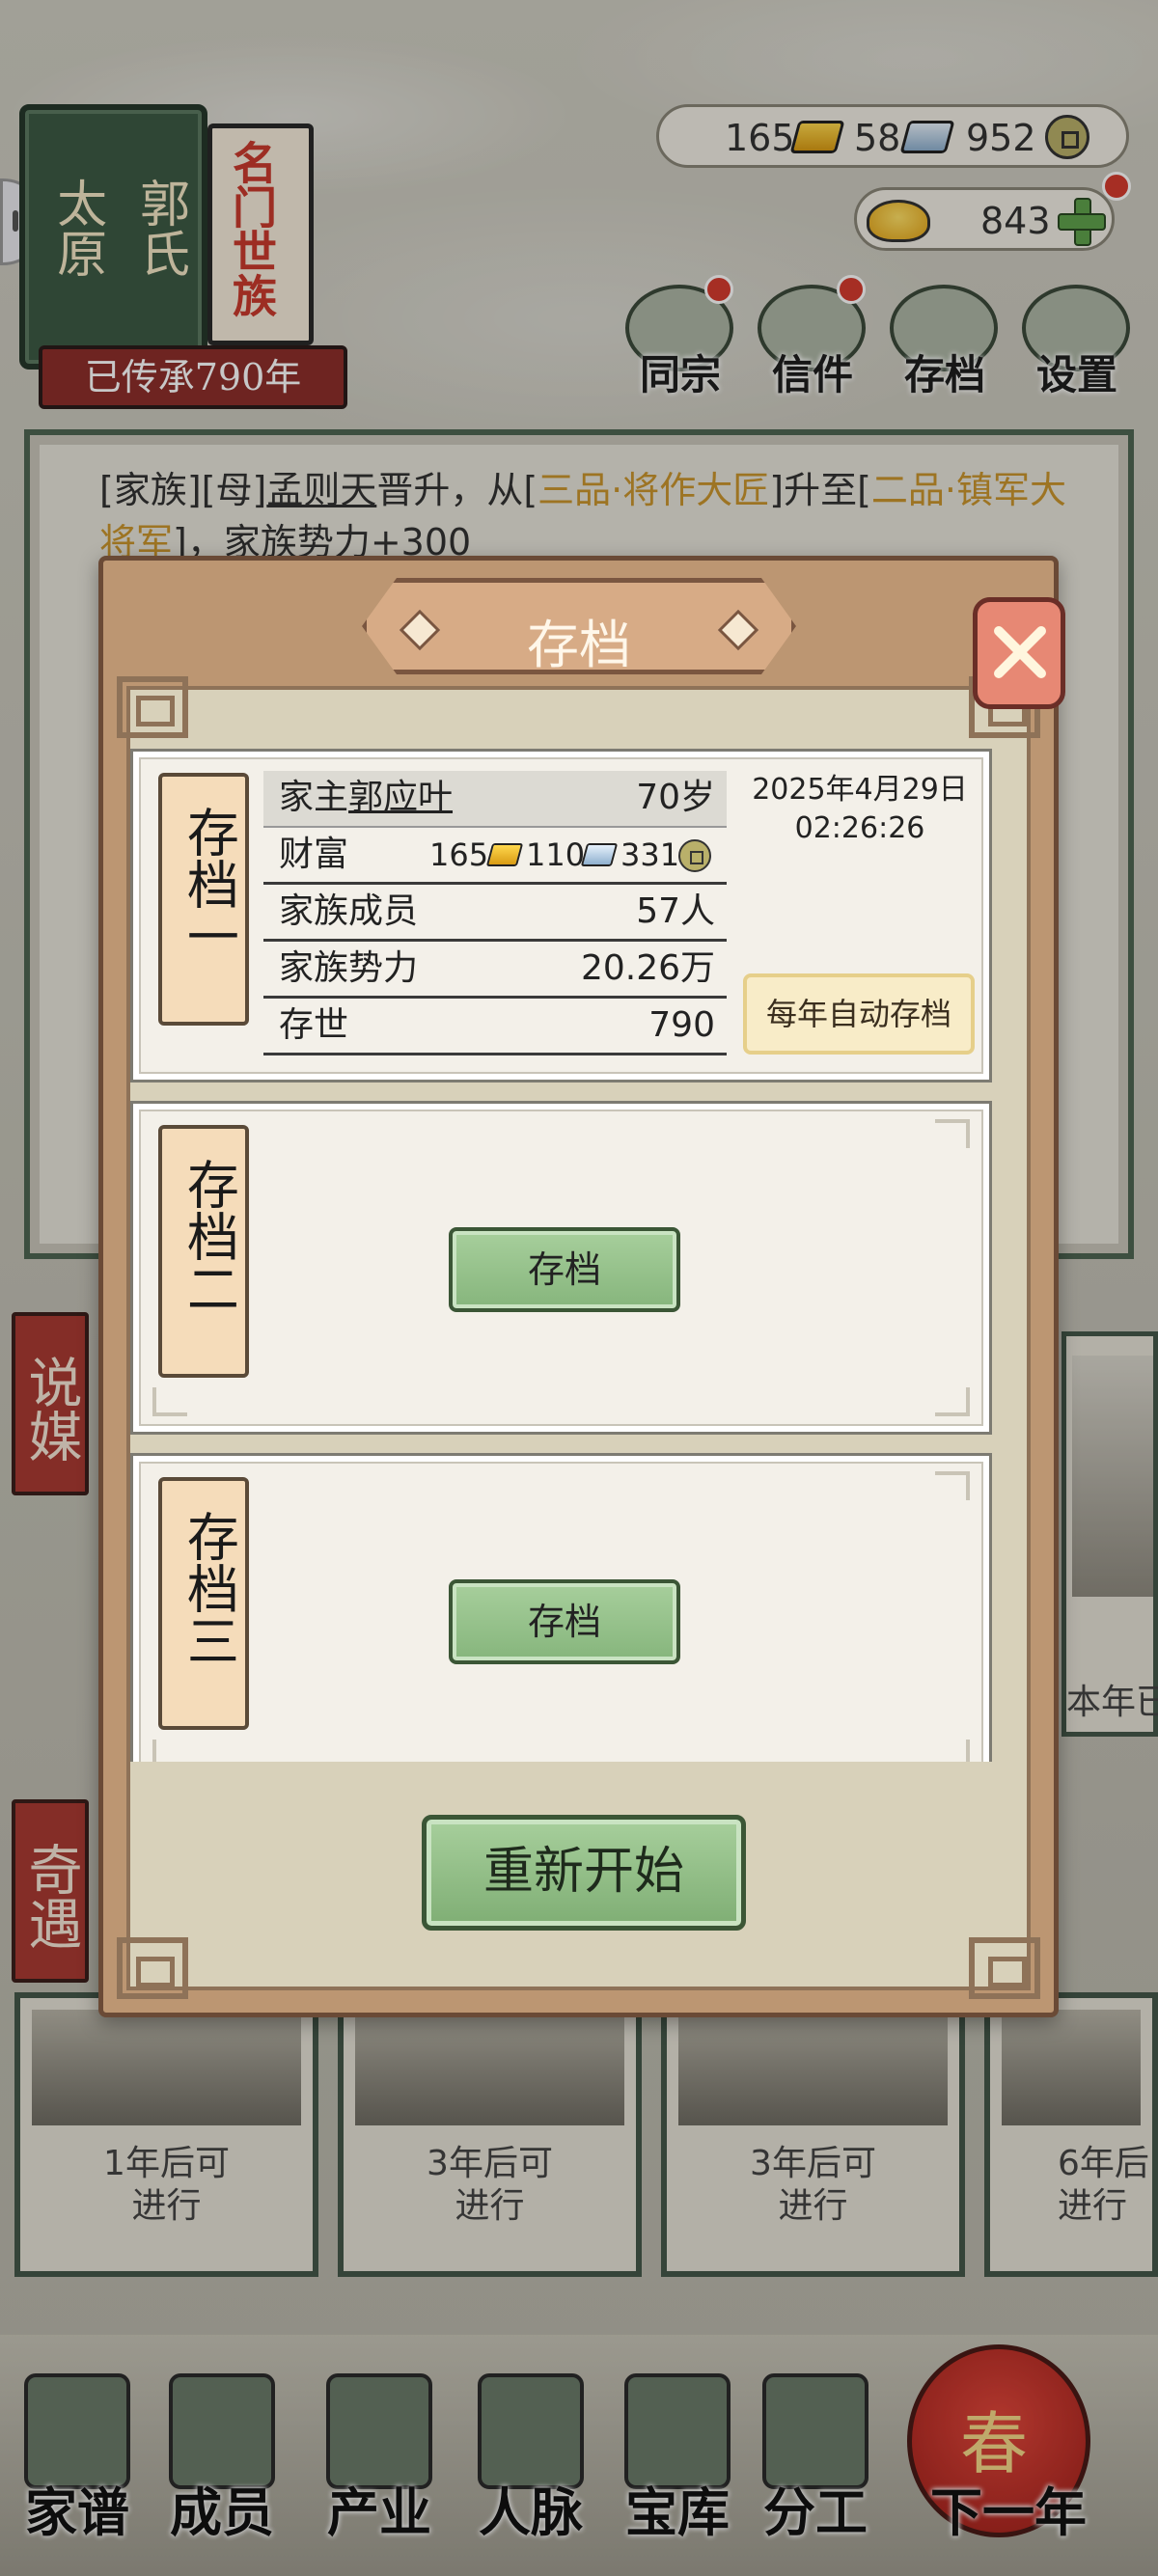  I want to click on slot-tag-label: 存档三, so click(208, 1588).